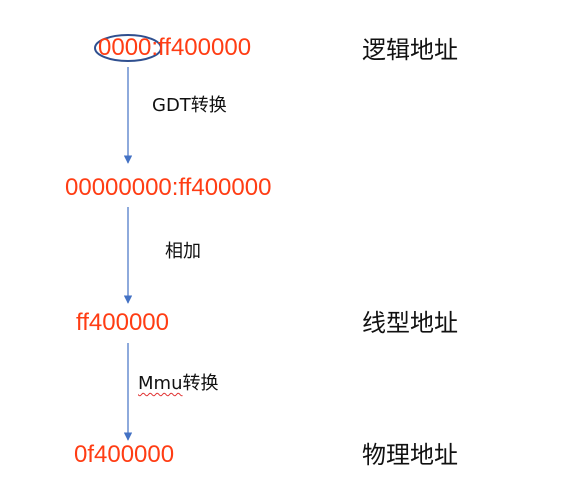 Image resolution: width=566 pixels, height=491 pixels. Describe the element at coordinates (128, 237) in the screenshot. I see `connector-layer` at that location.